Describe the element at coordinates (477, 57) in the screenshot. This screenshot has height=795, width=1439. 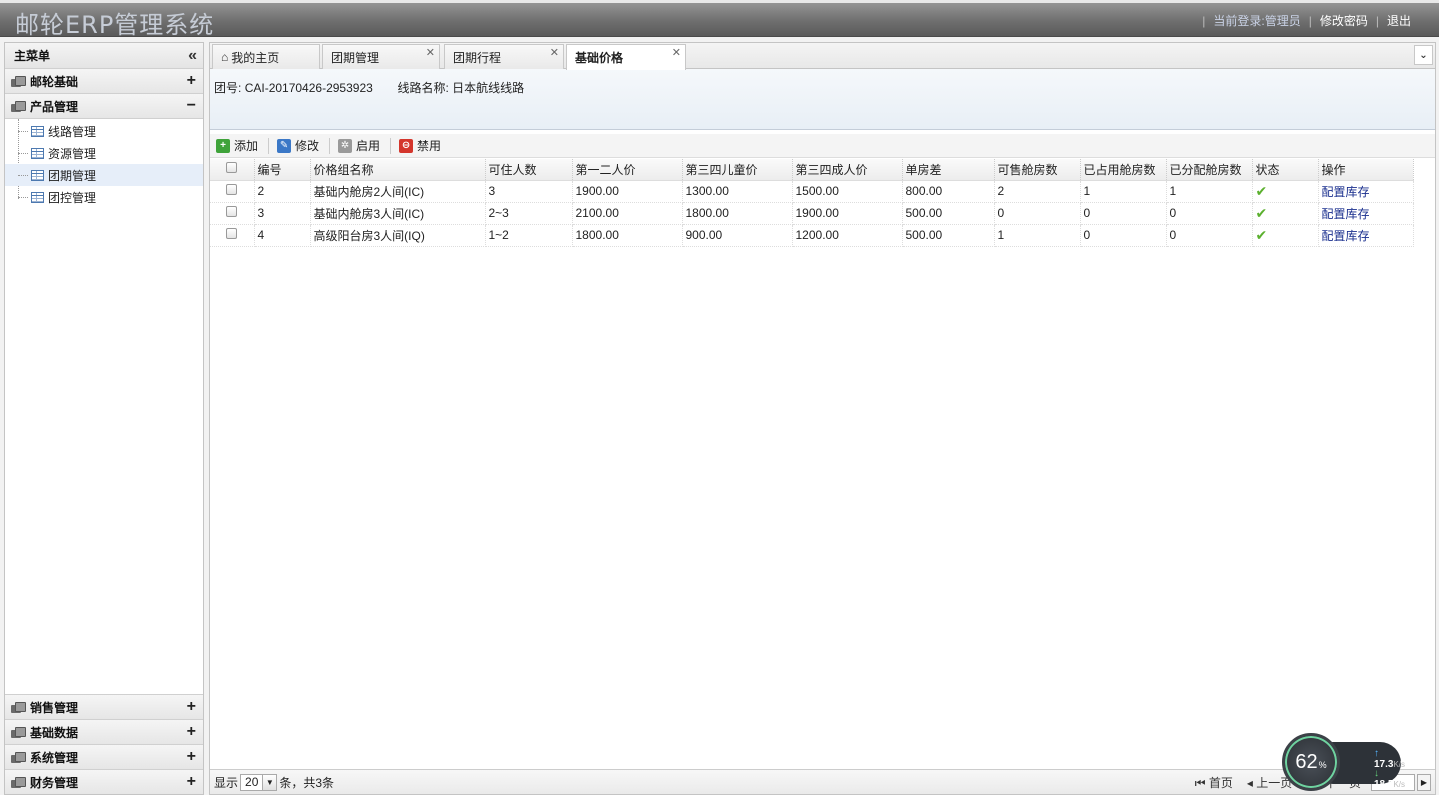
I see `tab-label: 团期行程` at that location.